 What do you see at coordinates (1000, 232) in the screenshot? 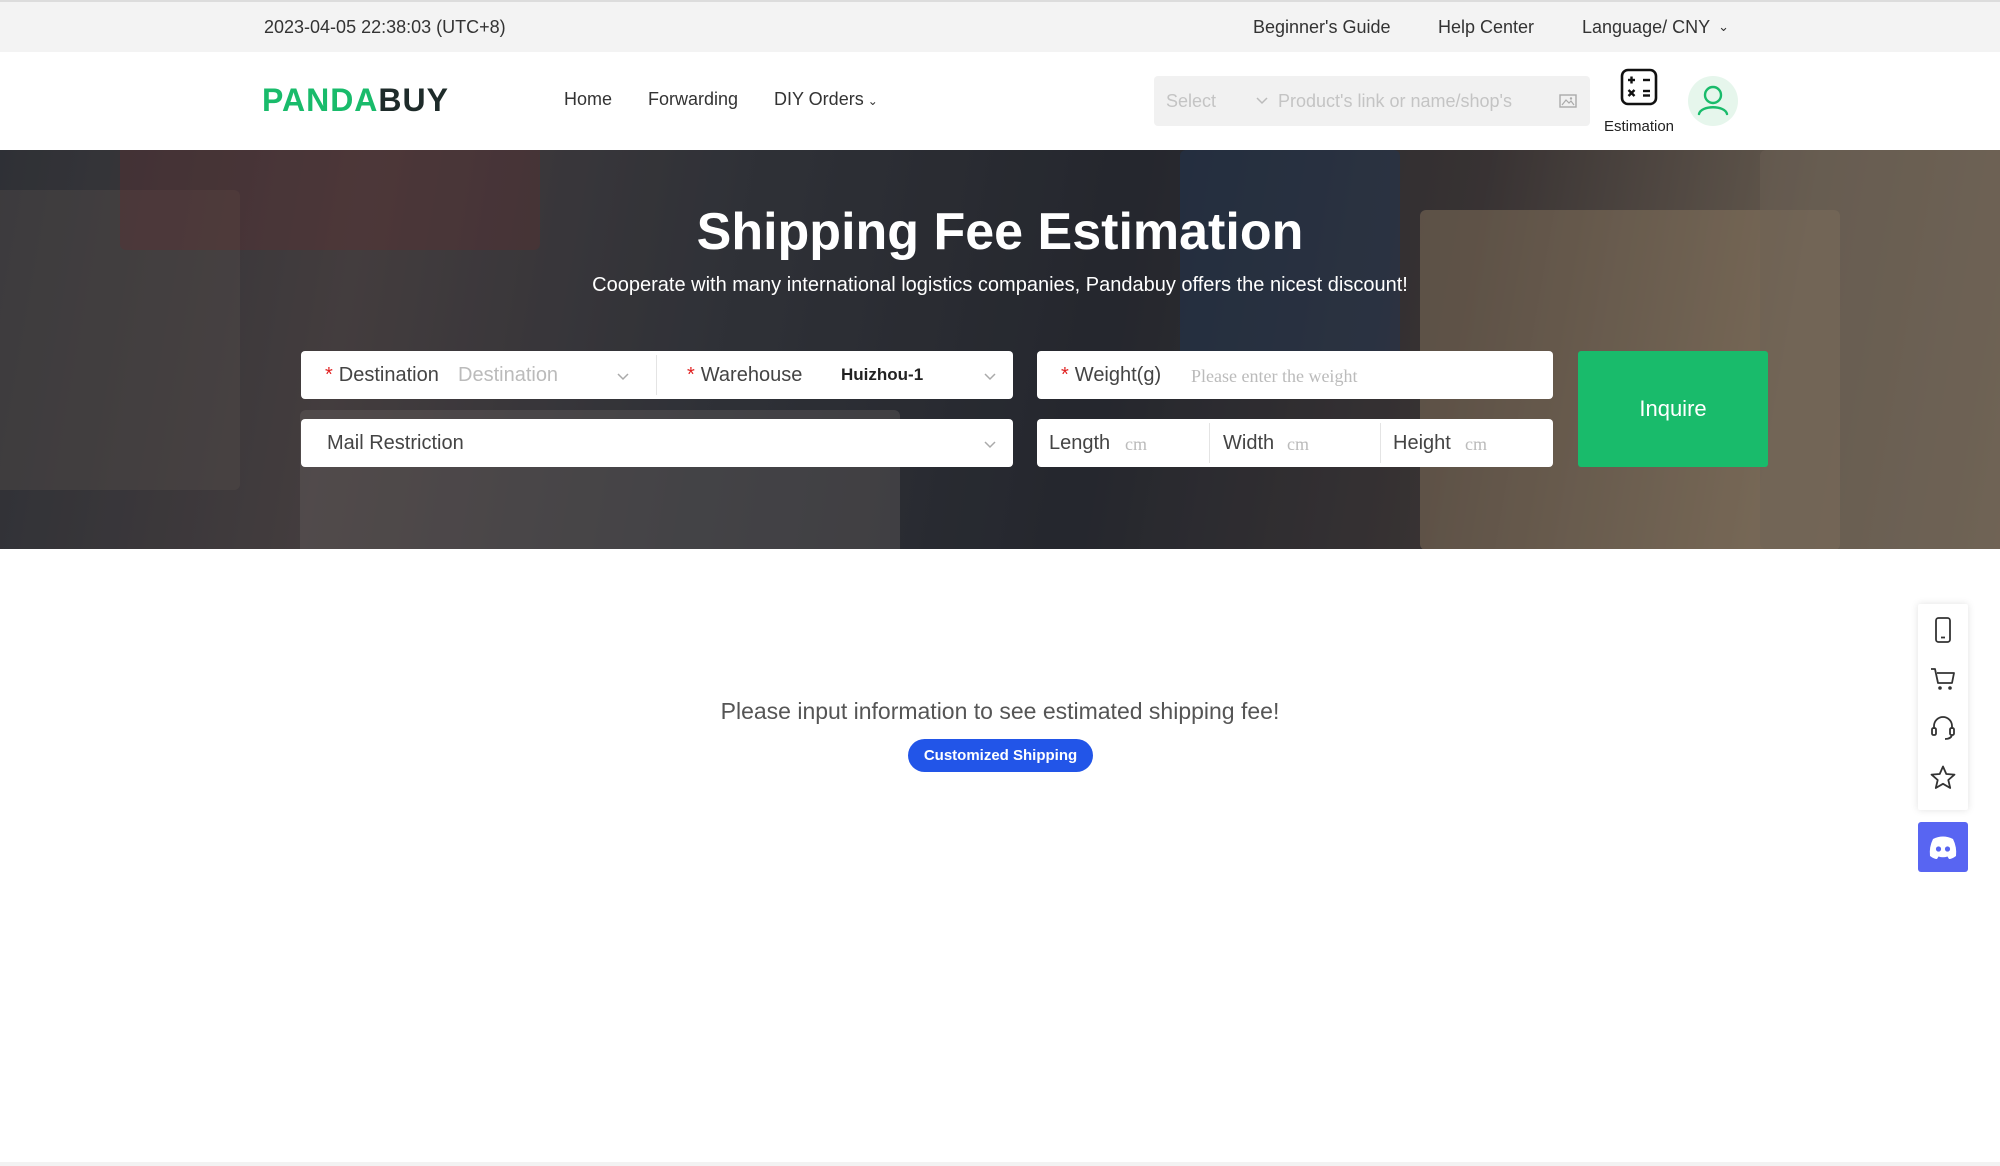
I see `page-title: Shipping Fee Estimation` at bounding box center [1000, 232].